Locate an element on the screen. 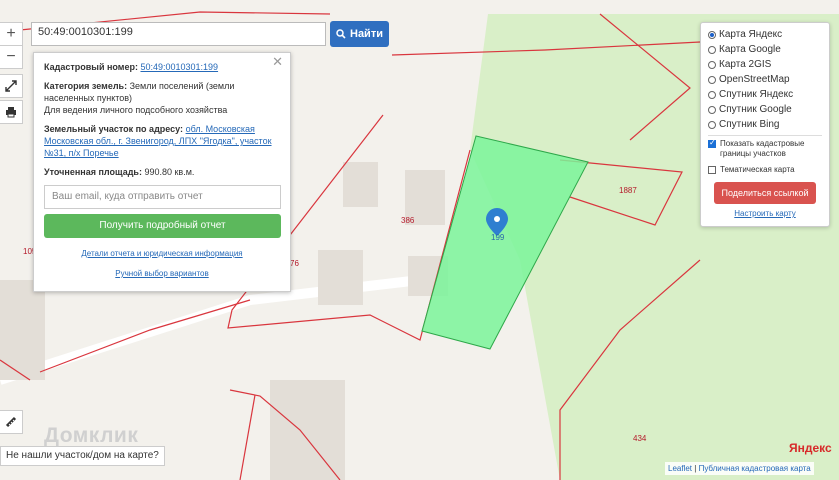 The height and width of the screenshot is (480, 839). fullscreen-button is located at coordinates (11, 86).